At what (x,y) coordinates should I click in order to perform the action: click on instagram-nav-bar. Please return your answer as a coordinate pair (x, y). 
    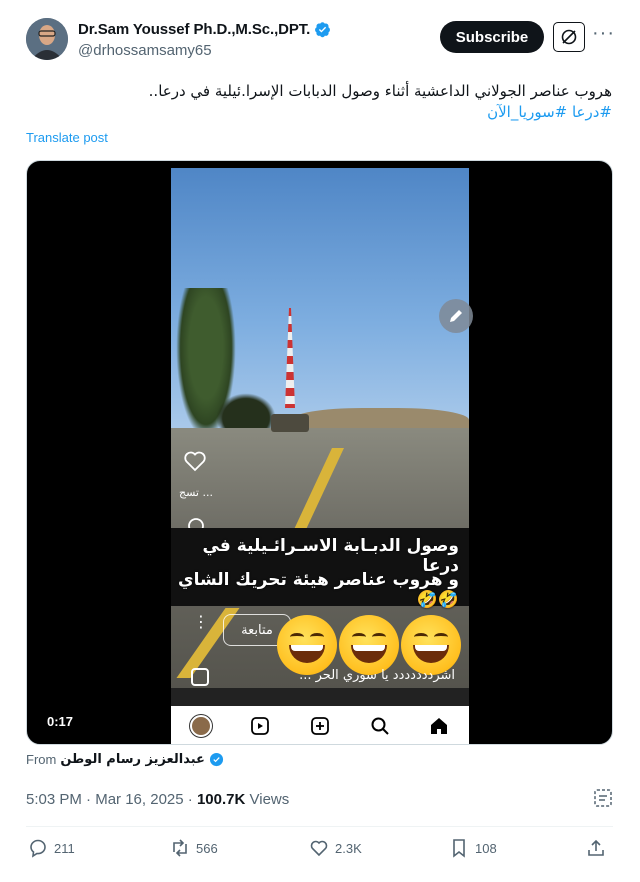
    Looking at the image, I should click on (320, 725).